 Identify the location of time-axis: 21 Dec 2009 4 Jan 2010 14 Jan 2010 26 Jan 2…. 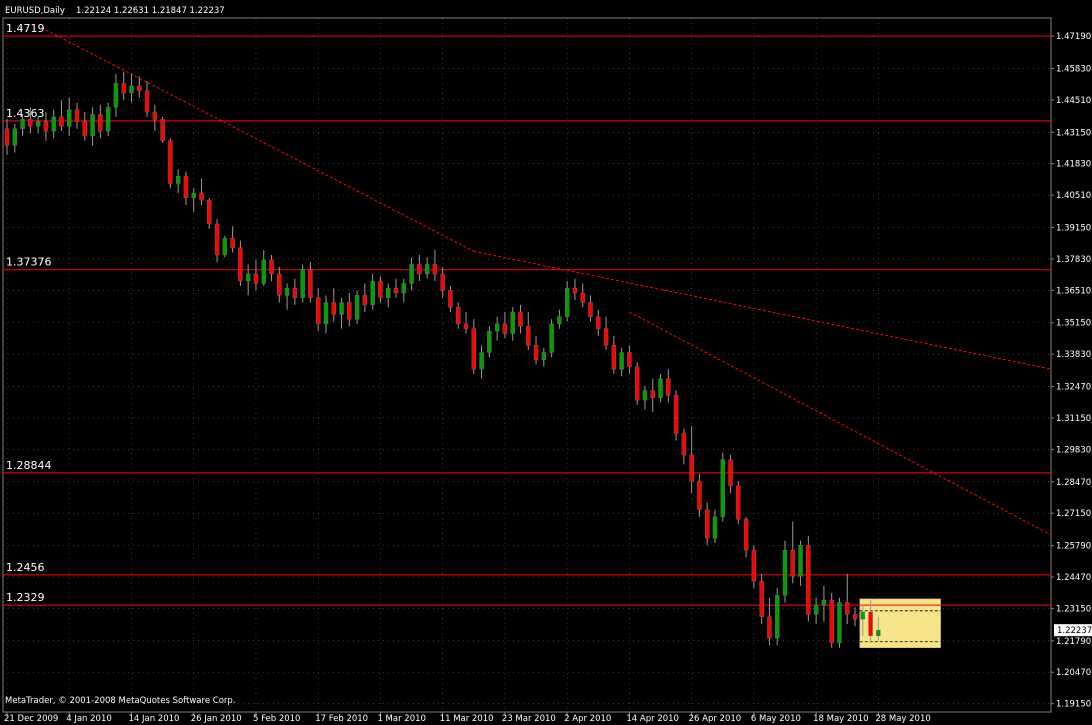
(467, 718).